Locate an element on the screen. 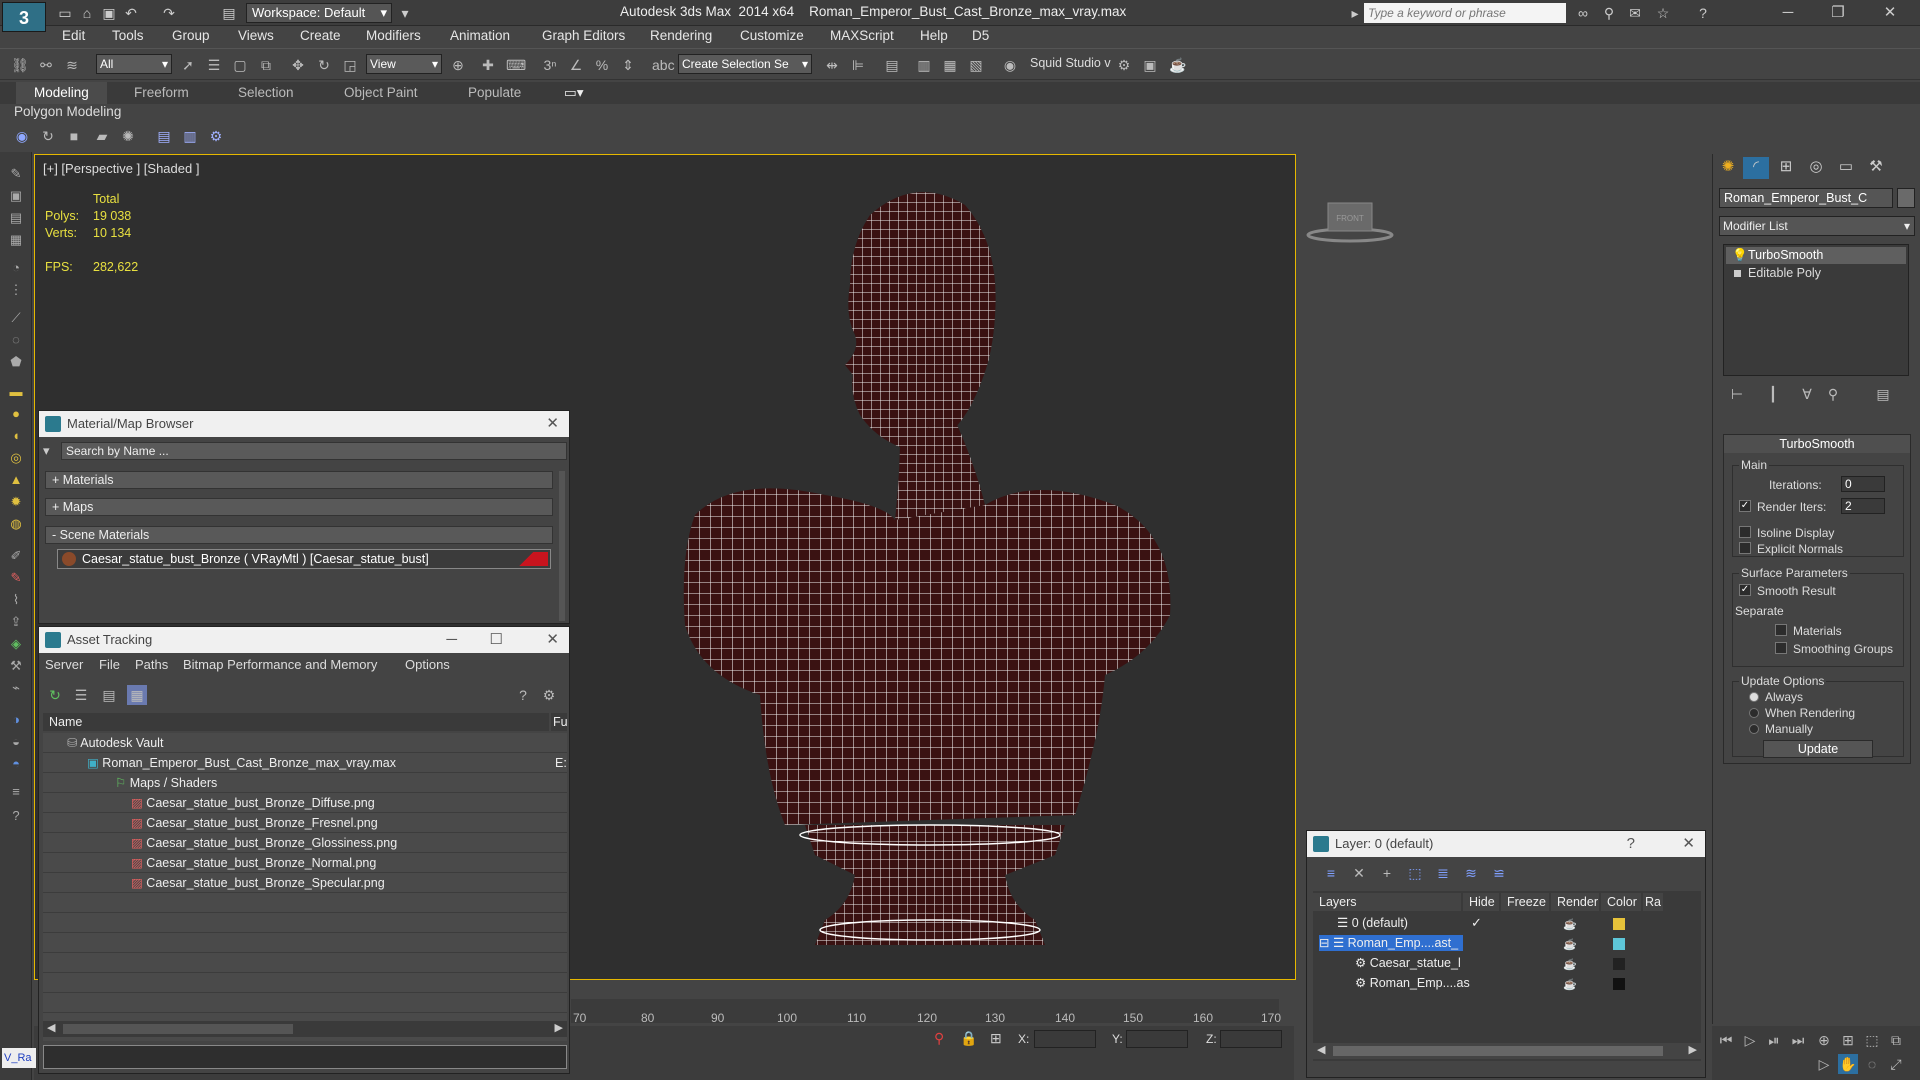  freeze-all-icon: ≌ is located at coordinates (1499, 873).